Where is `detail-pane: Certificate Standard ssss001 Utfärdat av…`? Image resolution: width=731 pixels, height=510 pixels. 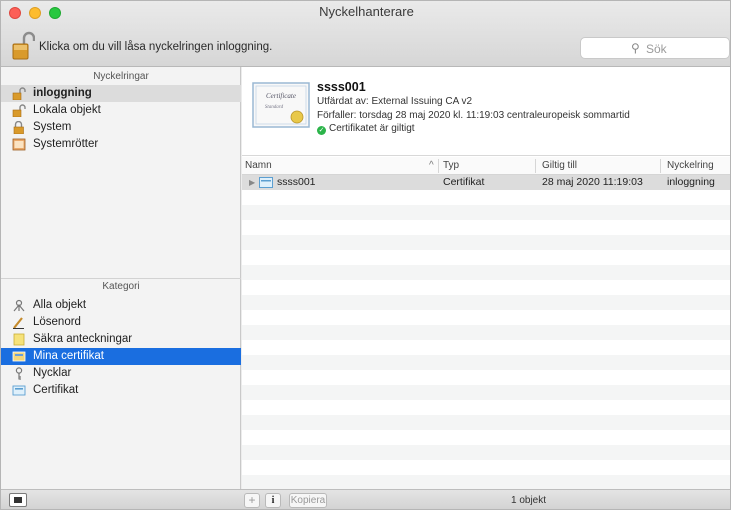 detail-pane: Certificate Standard ssss001 Utfärdat av… is located at coordinates (486, 111).